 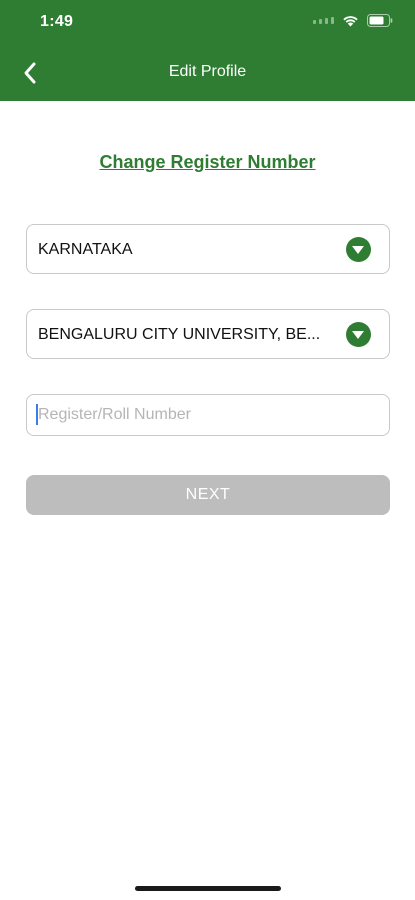 I want to click on page-title: Edit Profile, so click(x=207, y=71).